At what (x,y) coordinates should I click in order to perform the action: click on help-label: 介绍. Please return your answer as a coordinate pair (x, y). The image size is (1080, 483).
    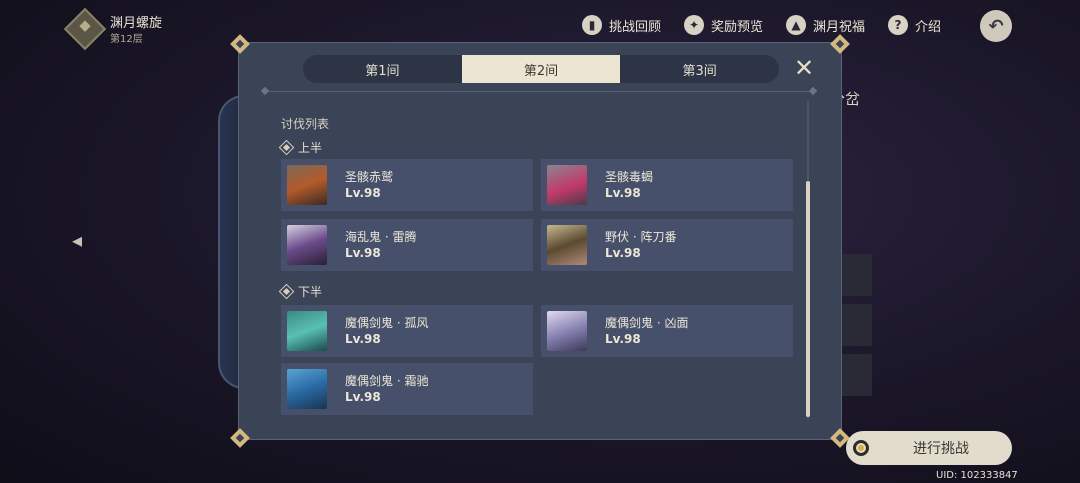
    Looking at the image, I should click on (928, 27).